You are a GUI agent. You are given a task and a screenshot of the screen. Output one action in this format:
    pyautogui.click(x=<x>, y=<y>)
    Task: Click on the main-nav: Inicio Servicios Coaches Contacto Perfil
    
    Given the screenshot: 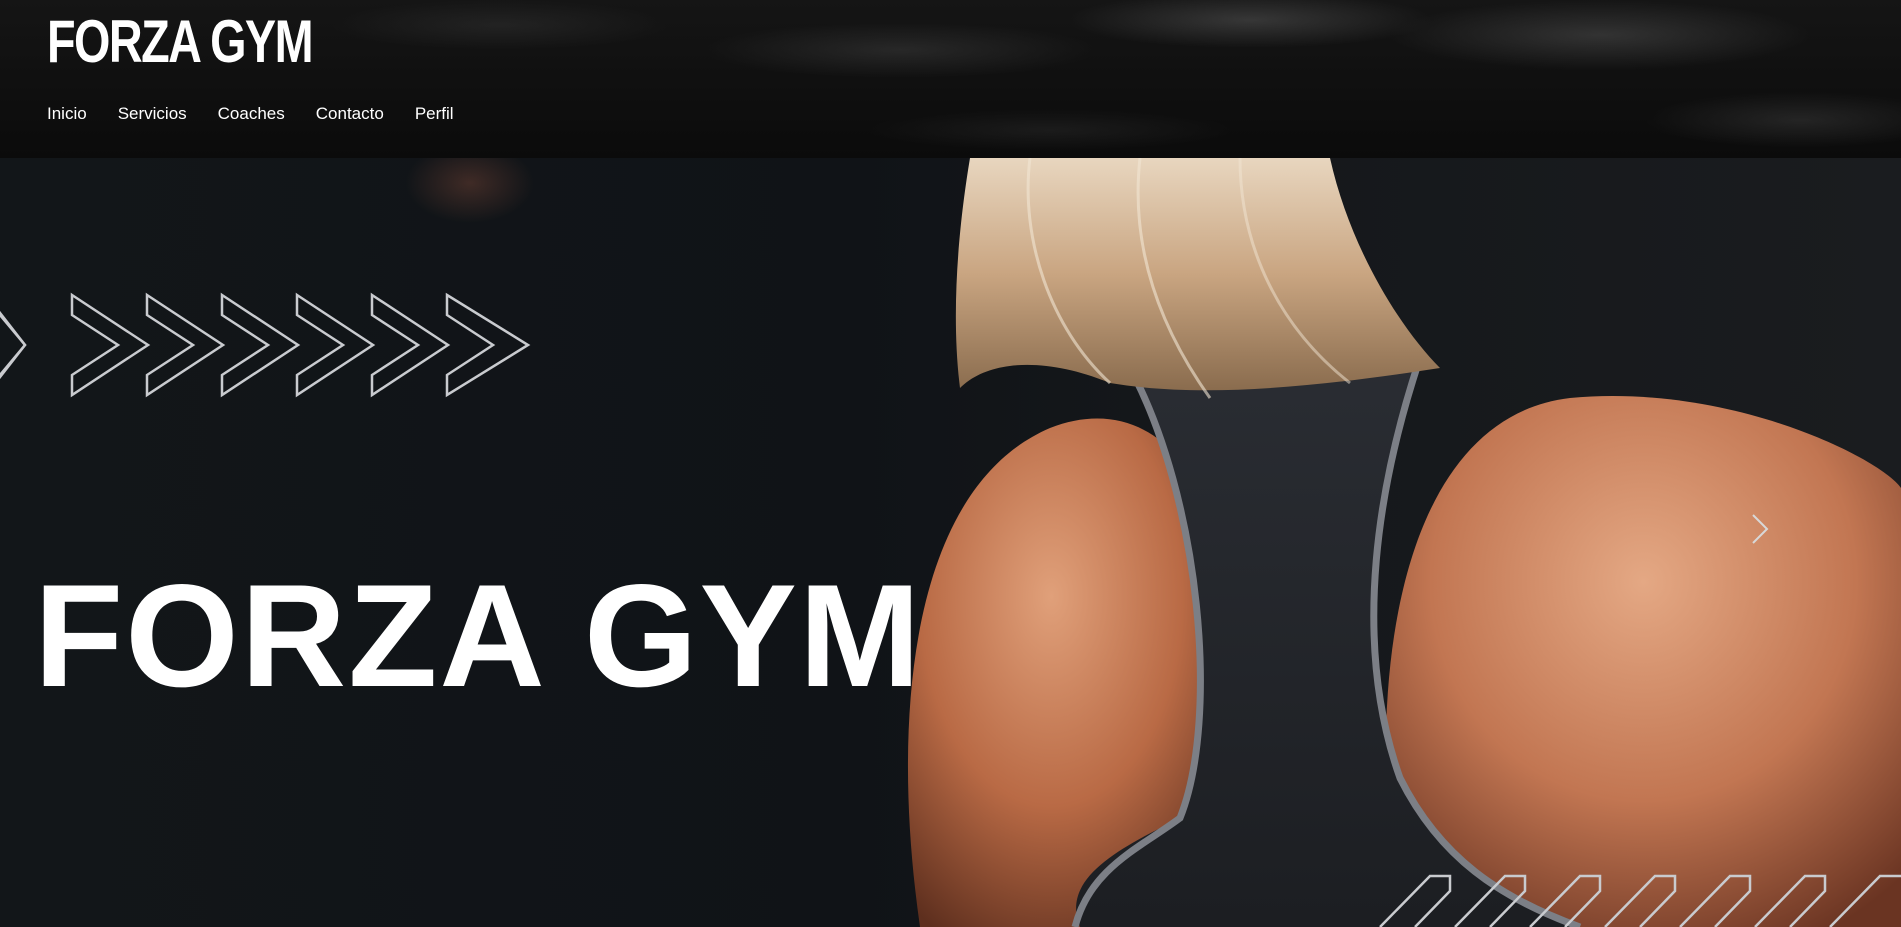 What is the action you would take?
    pyautogui.click(x=250, y=114)
    